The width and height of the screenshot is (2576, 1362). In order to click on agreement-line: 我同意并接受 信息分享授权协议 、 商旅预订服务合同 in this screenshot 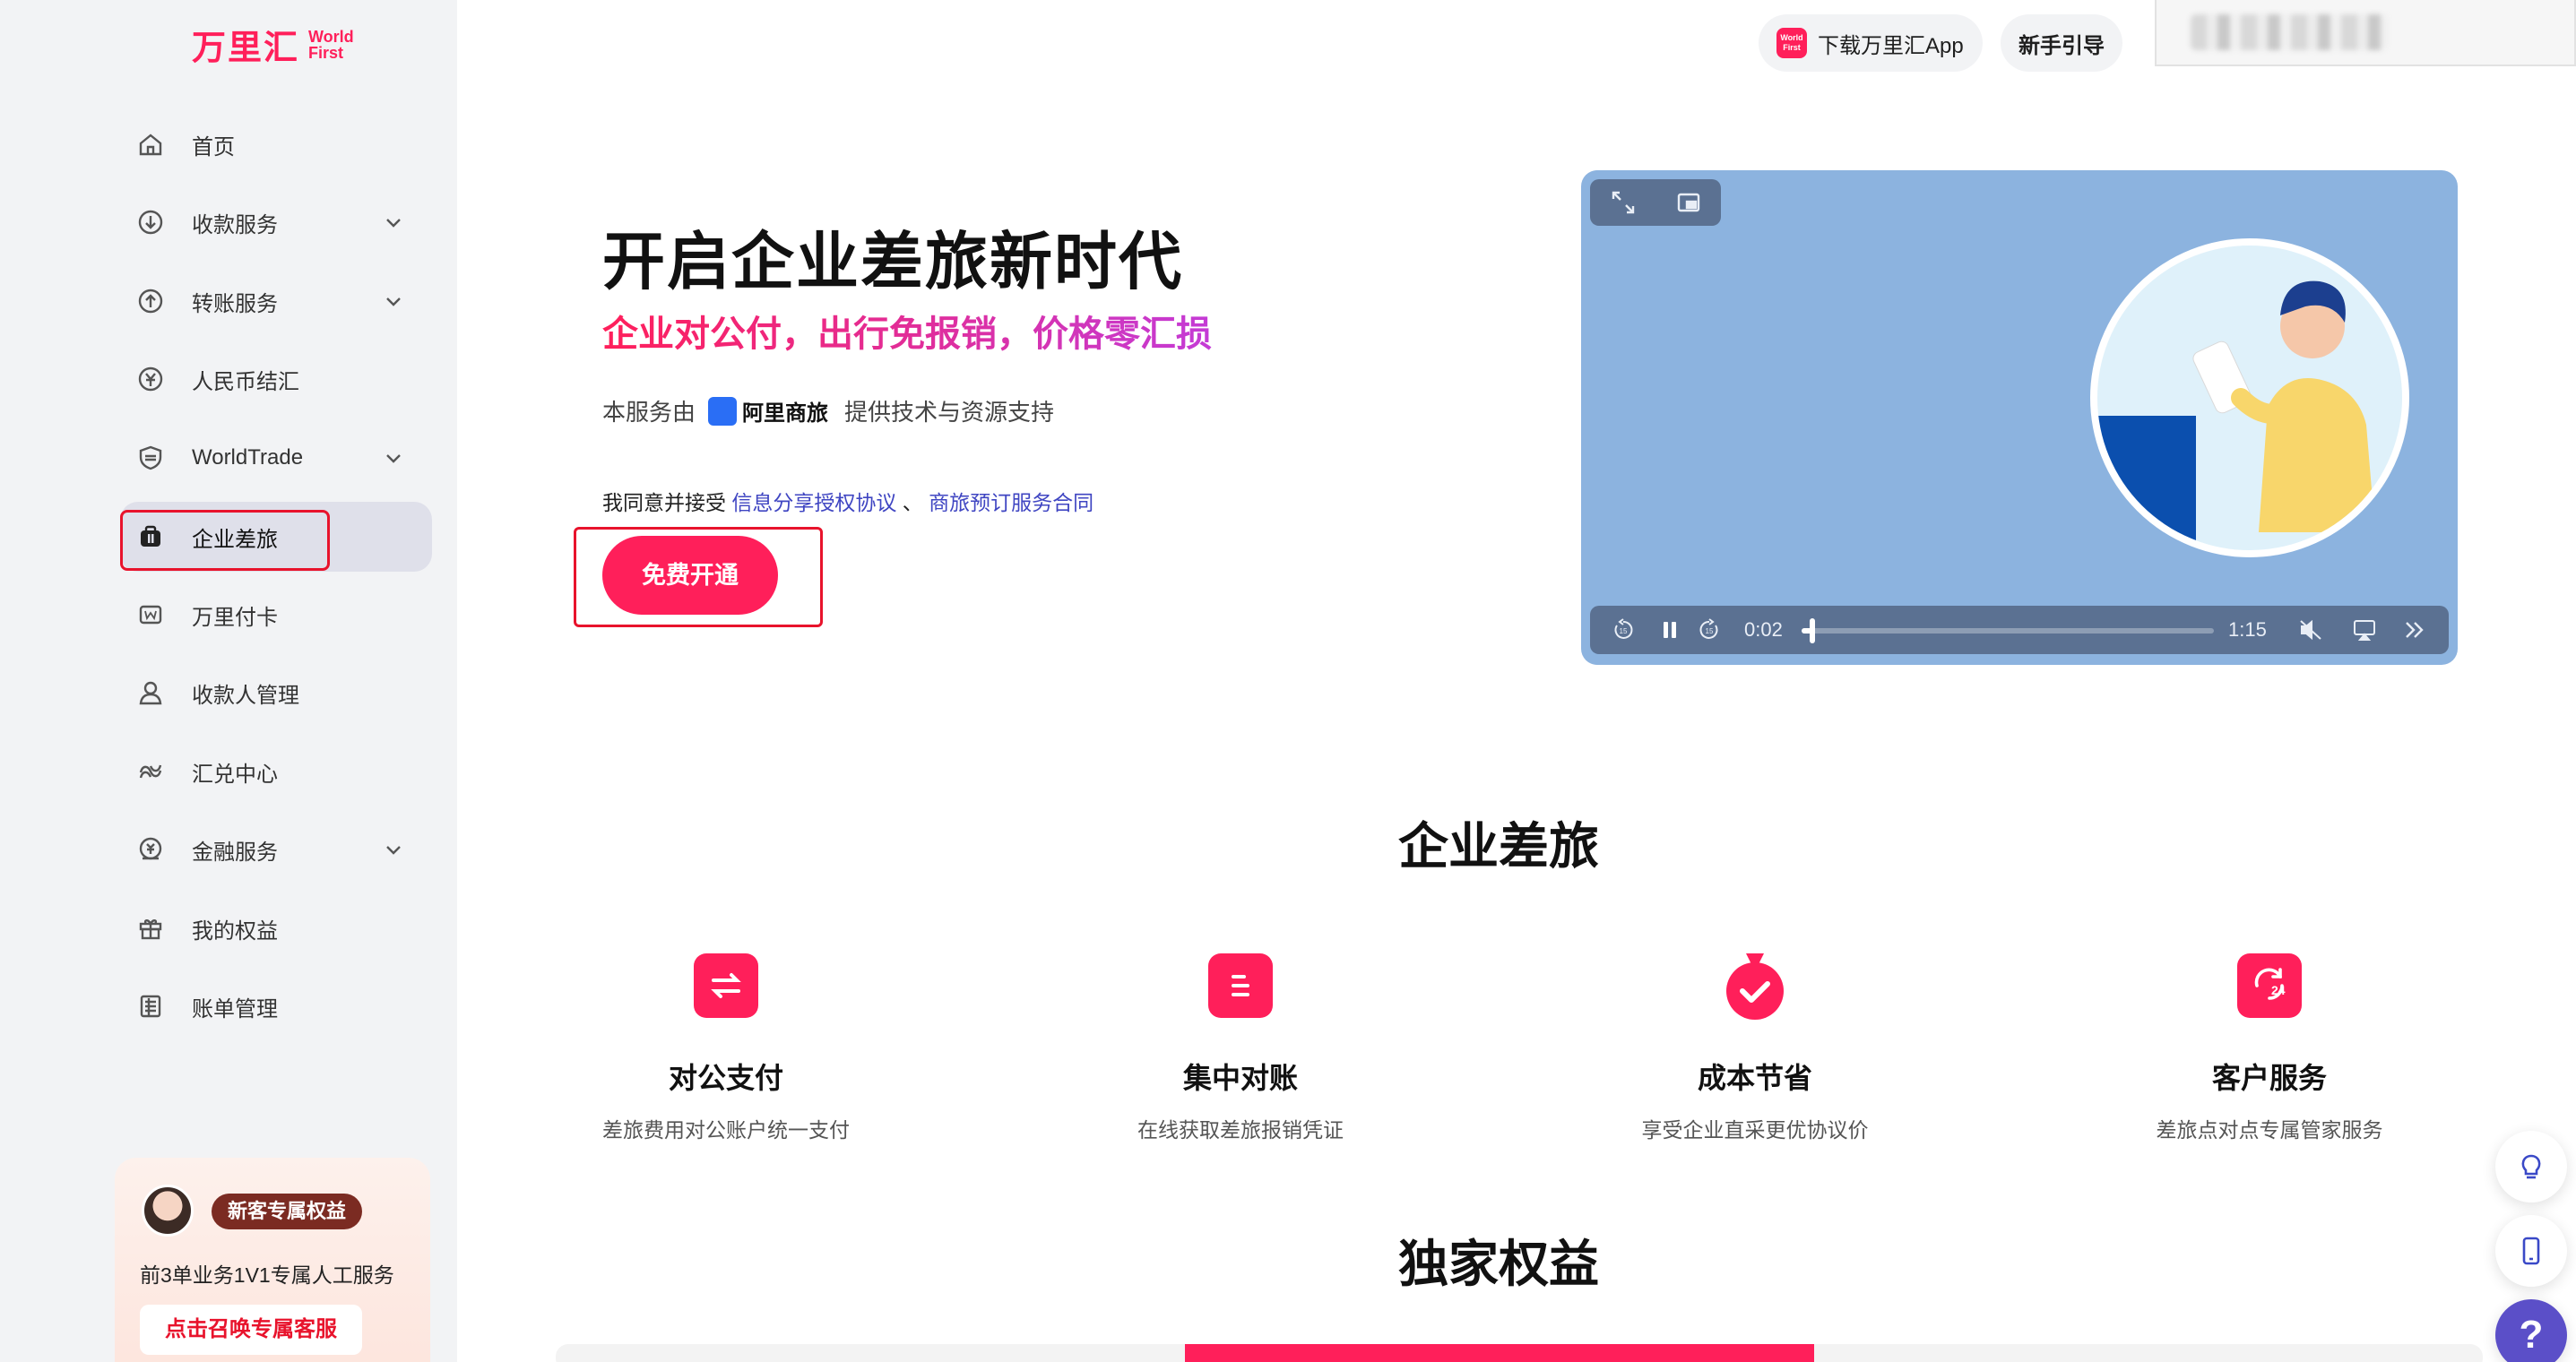, I will do `click(848, 501)`.